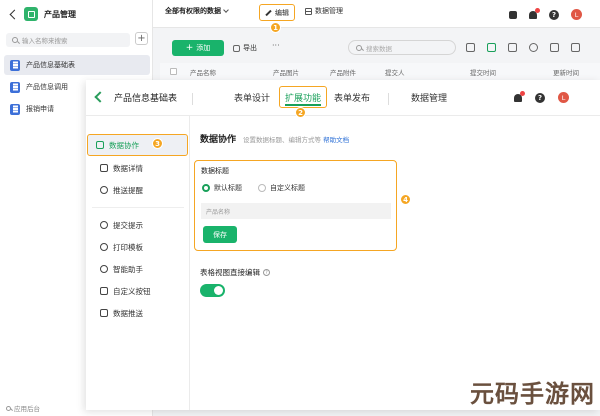 This screenshot has height=416, width=600. What do you see at coordinates (379, 48) in the screenshot?
I see `data-search-placeholder: 搜索数据` at bounding box center [379, 48].